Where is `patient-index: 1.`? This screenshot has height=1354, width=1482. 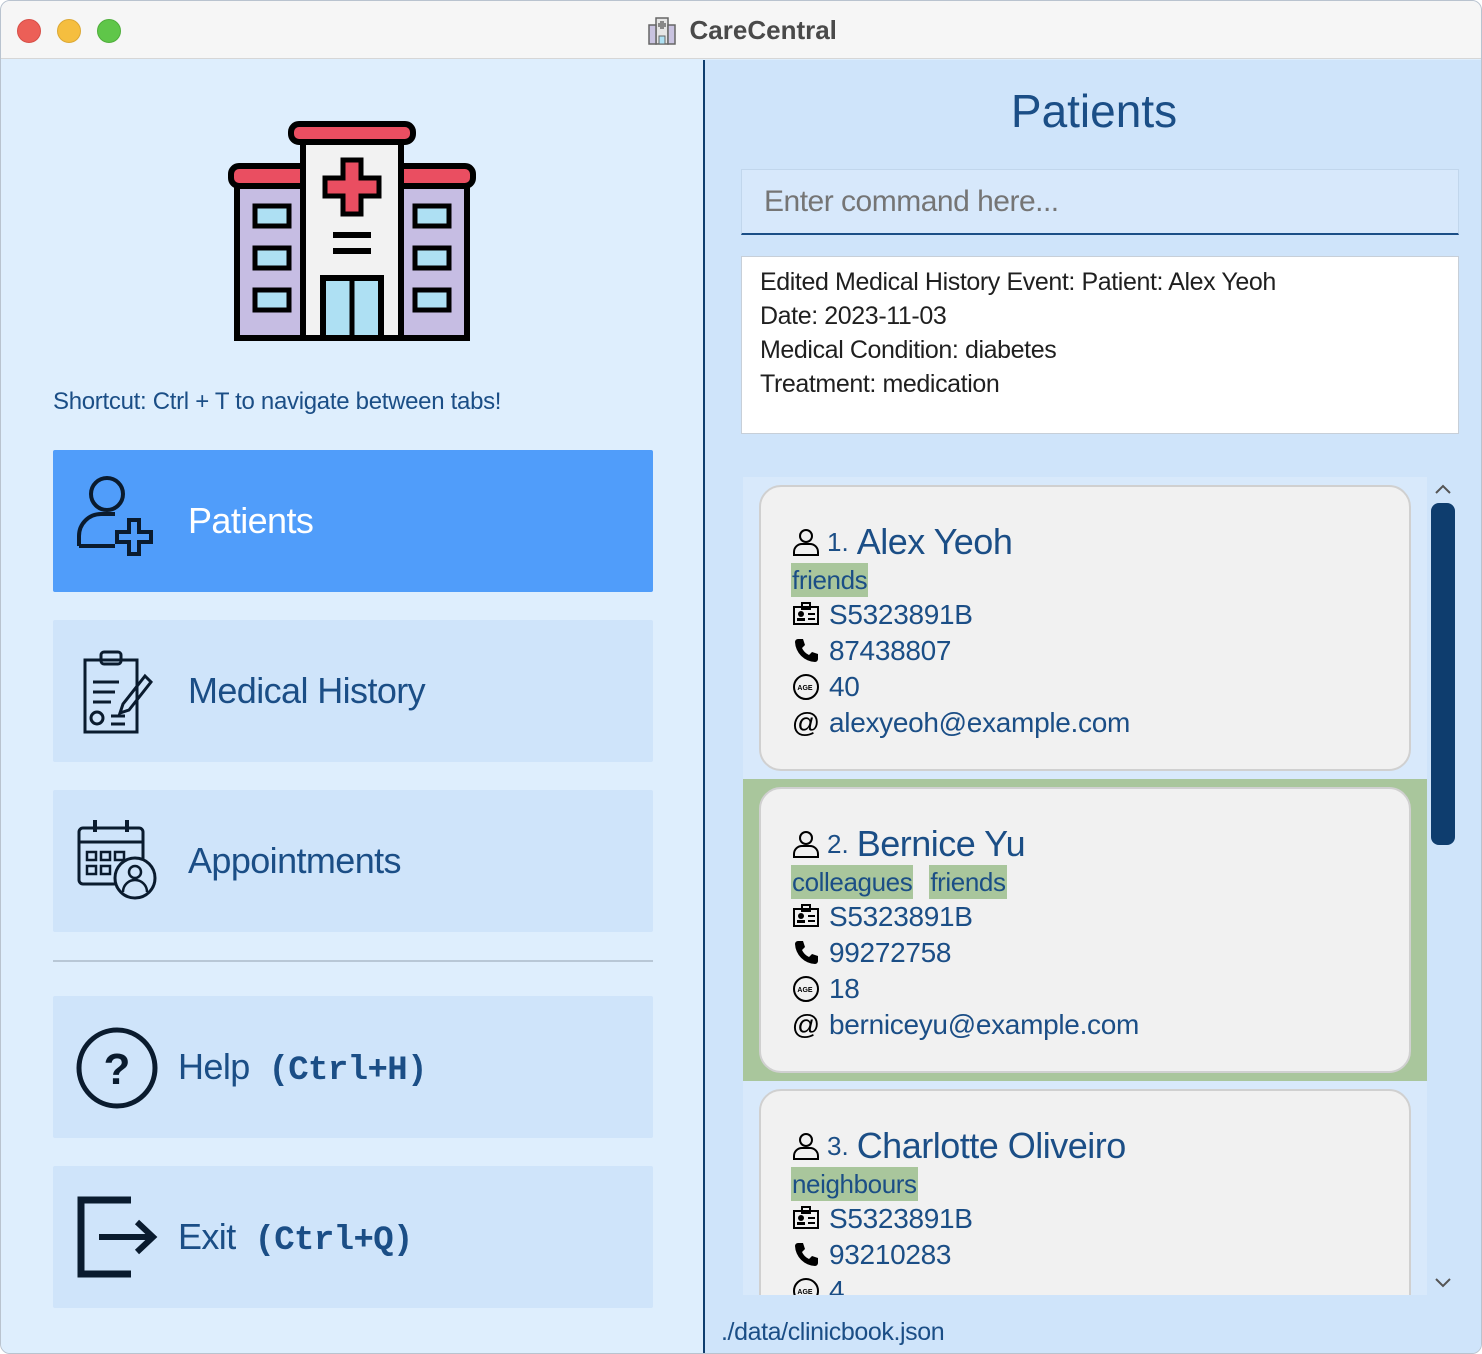 patient-index: 1. is located at coordinates (838, 541).